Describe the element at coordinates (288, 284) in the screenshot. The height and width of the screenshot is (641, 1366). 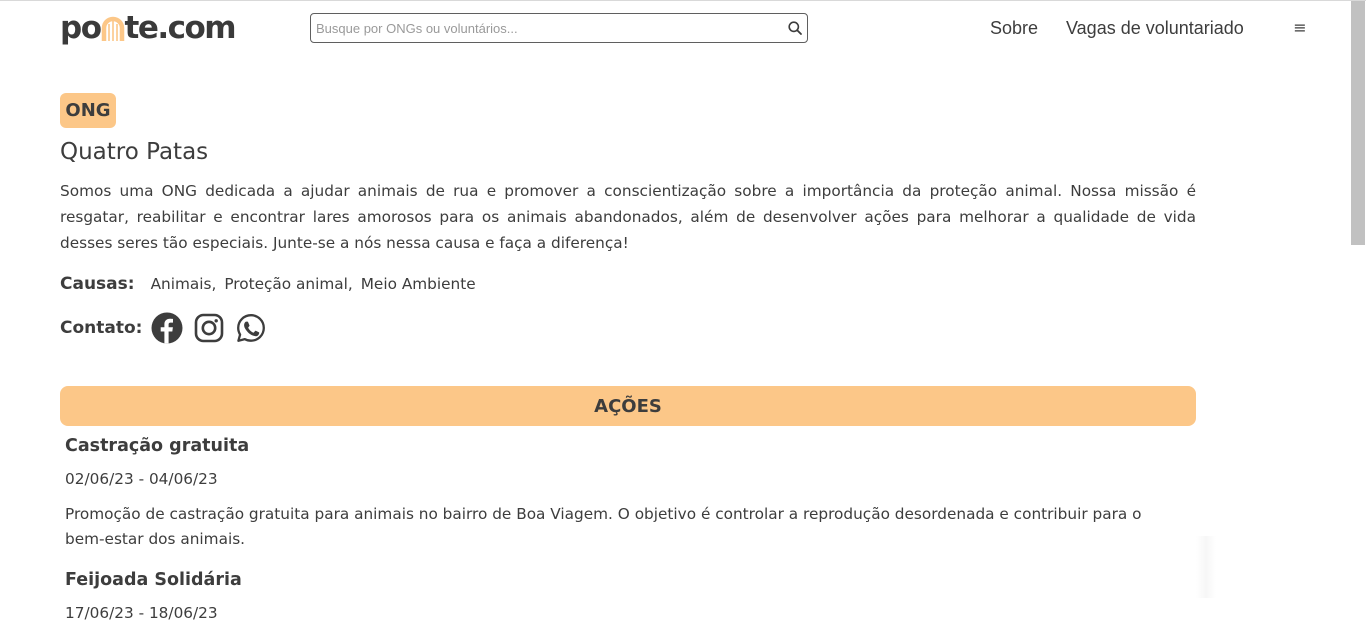
I see `cause-tag: Proteção animal,` at that location.